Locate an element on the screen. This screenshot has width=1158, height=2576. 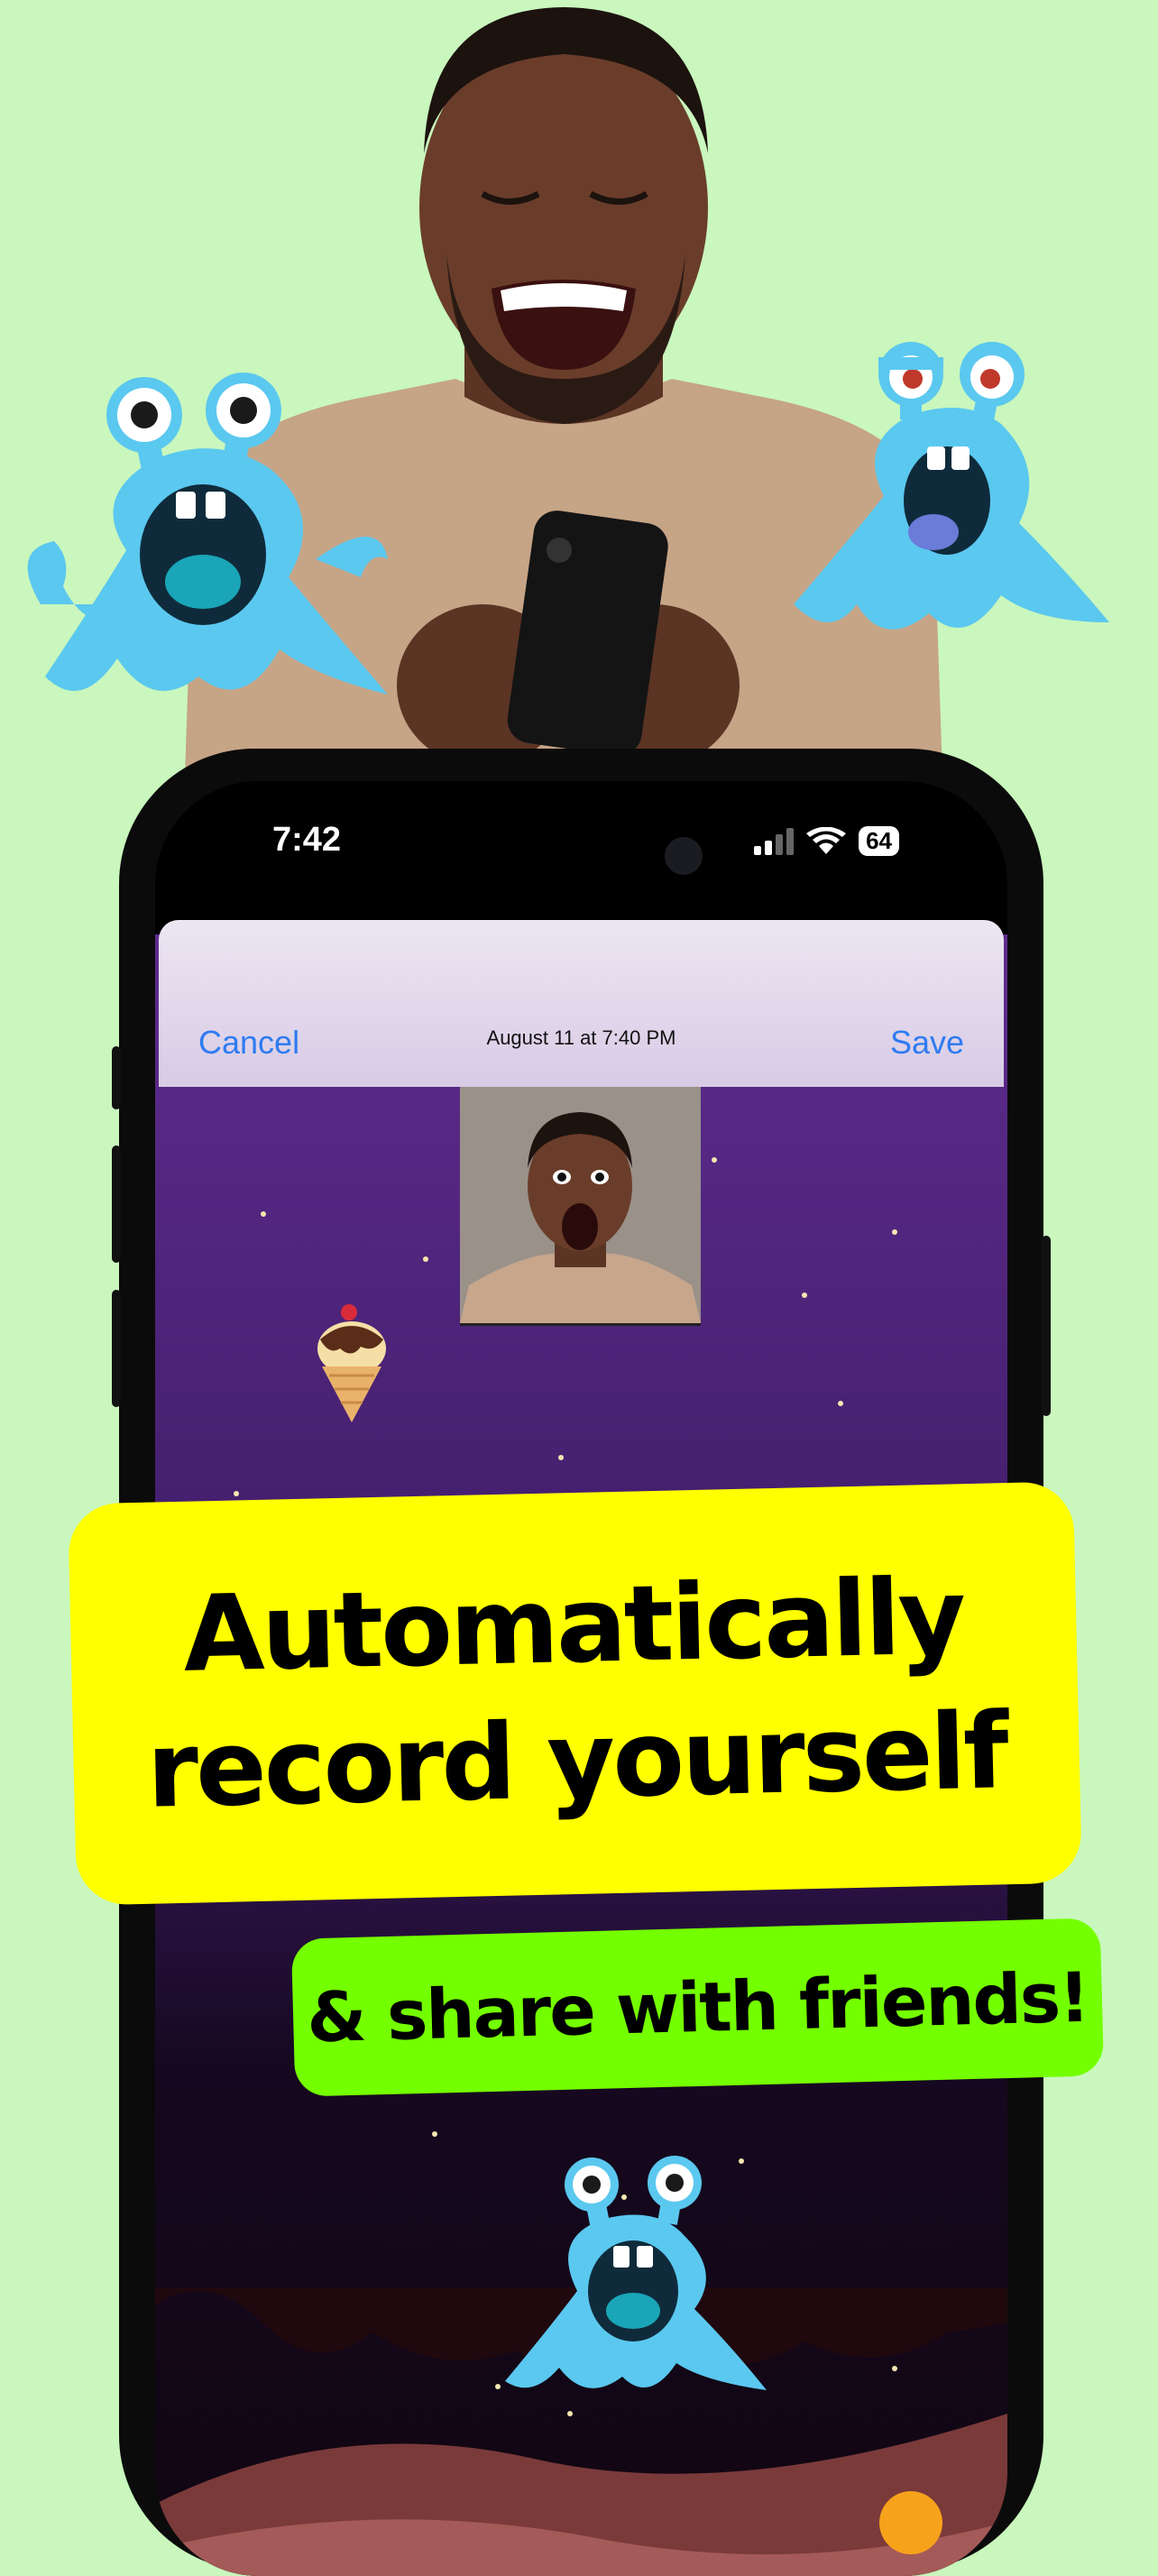
save-video-sheet: Cancel August 11 at 7:40 PM Save is located at coordinates (581, 1003).